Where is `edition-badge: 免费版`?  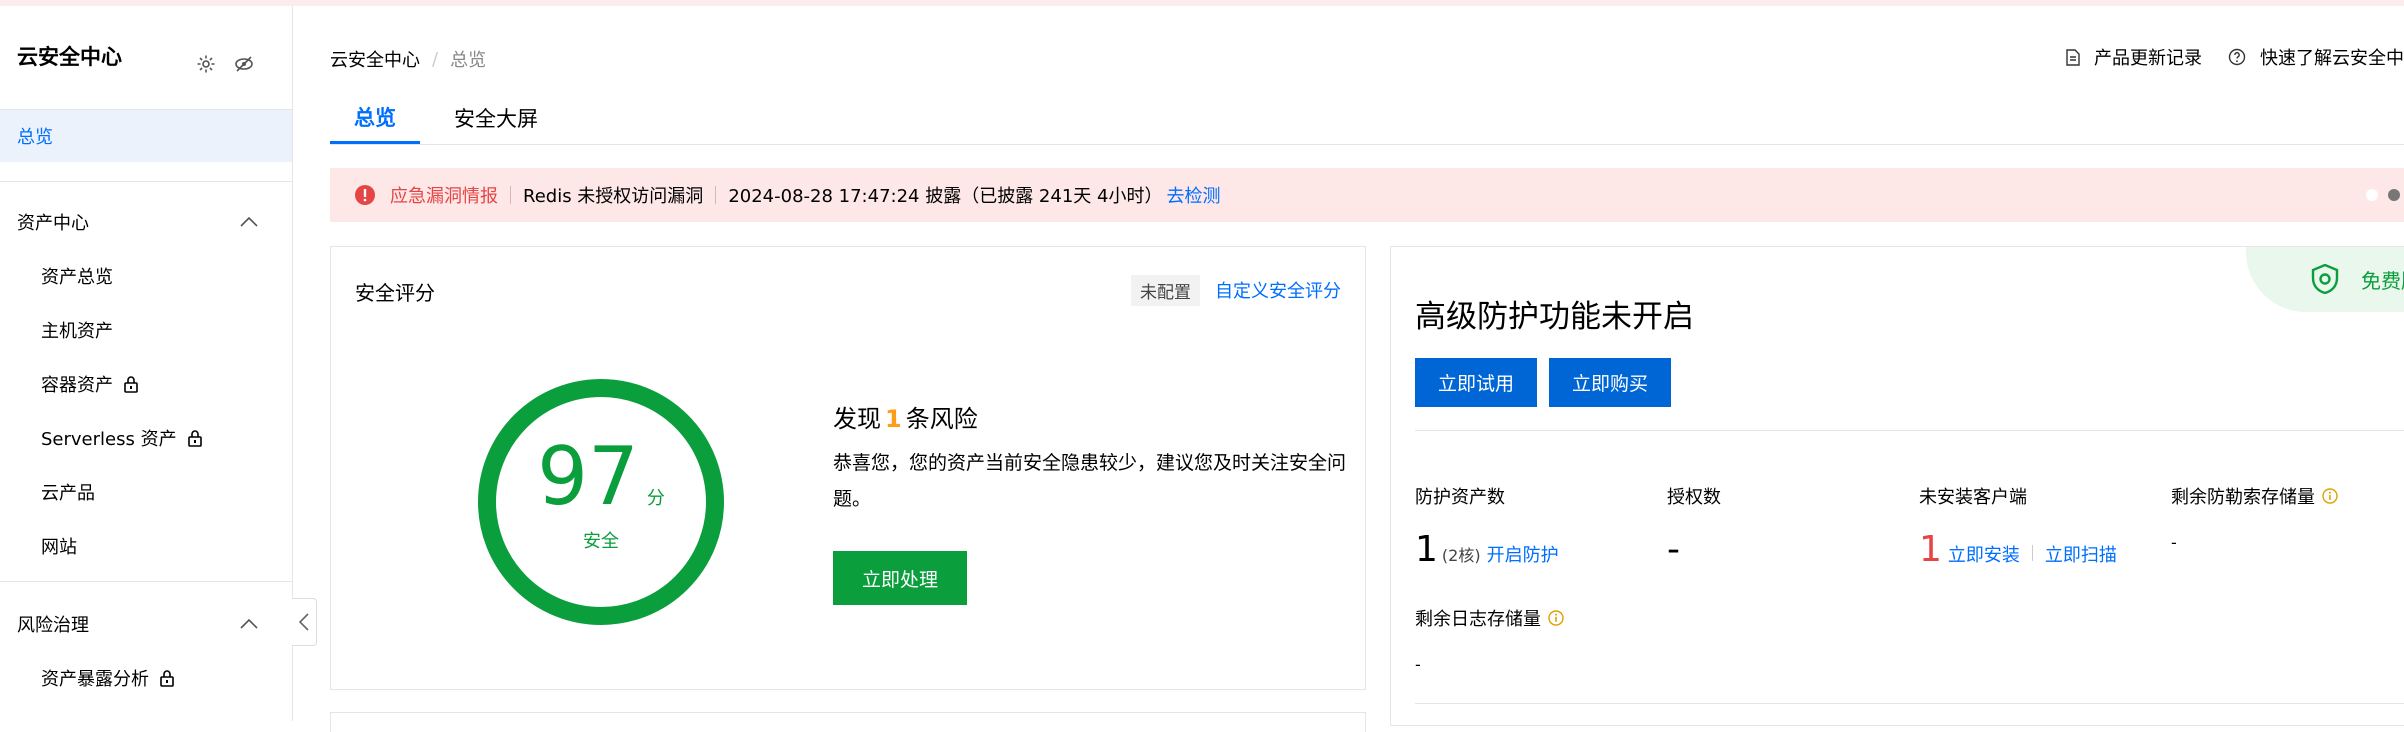
edition-badge: 免费版 is located at coordinates (2325, 279).